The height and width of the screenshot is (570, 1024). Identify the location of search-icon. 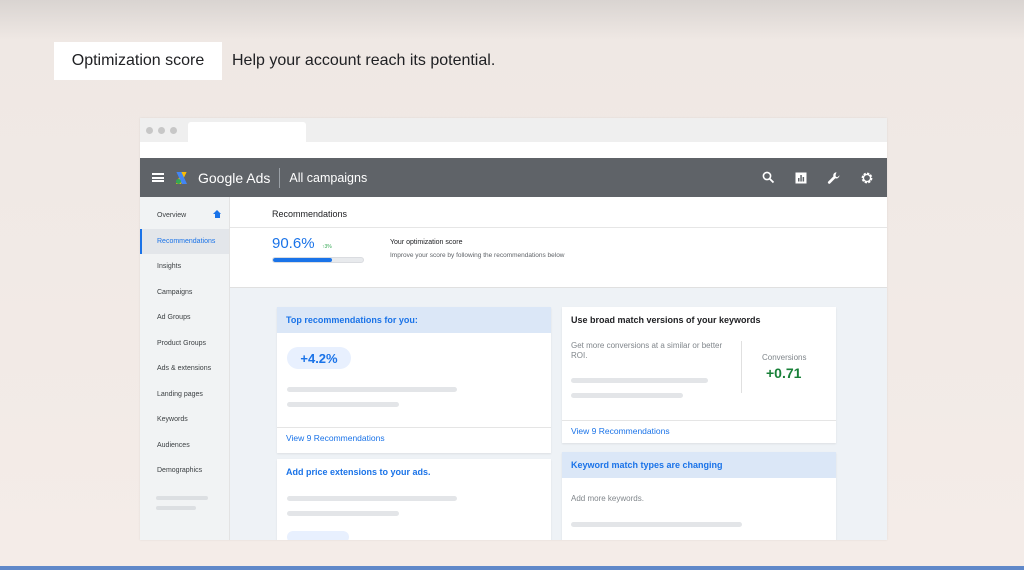
(768, 178).